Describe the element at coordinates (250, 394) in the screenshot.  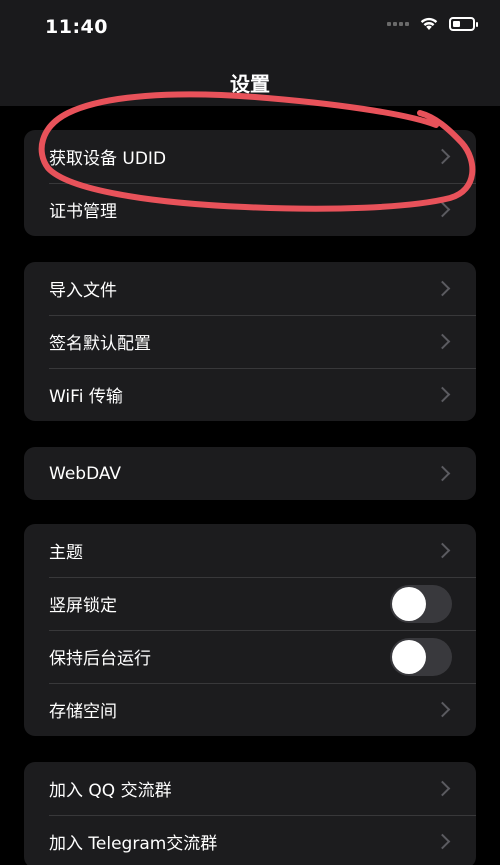
I see `row-wifi-transfer: WiFi 传输` at that location.